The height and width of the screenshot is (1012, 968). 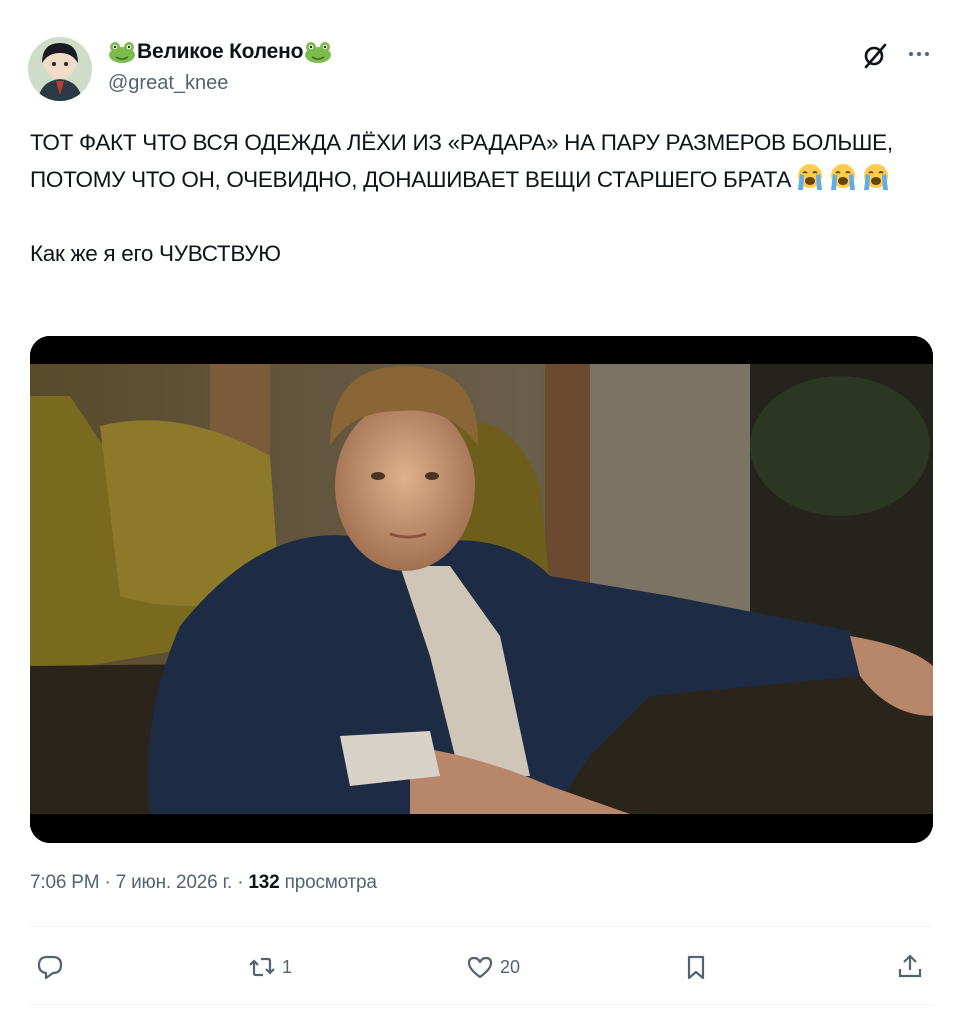 I want to click on more-icon, so click(x=919, y=54).